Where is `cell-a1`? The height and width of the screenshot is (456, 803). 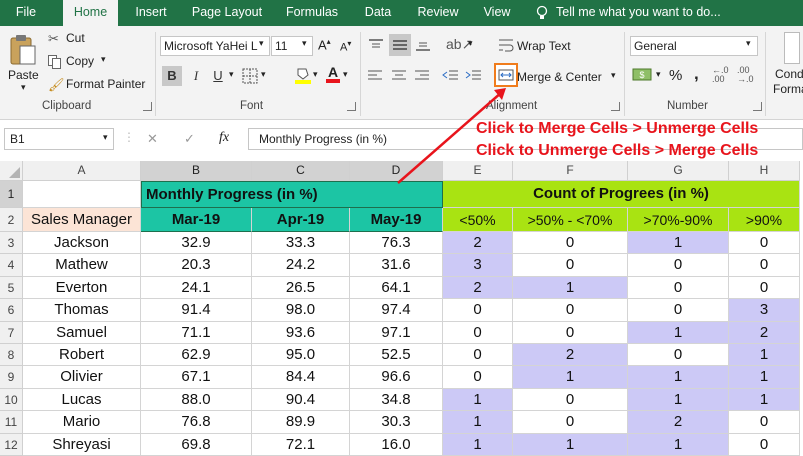 cell-a1 is located at coordinates (82, 194).